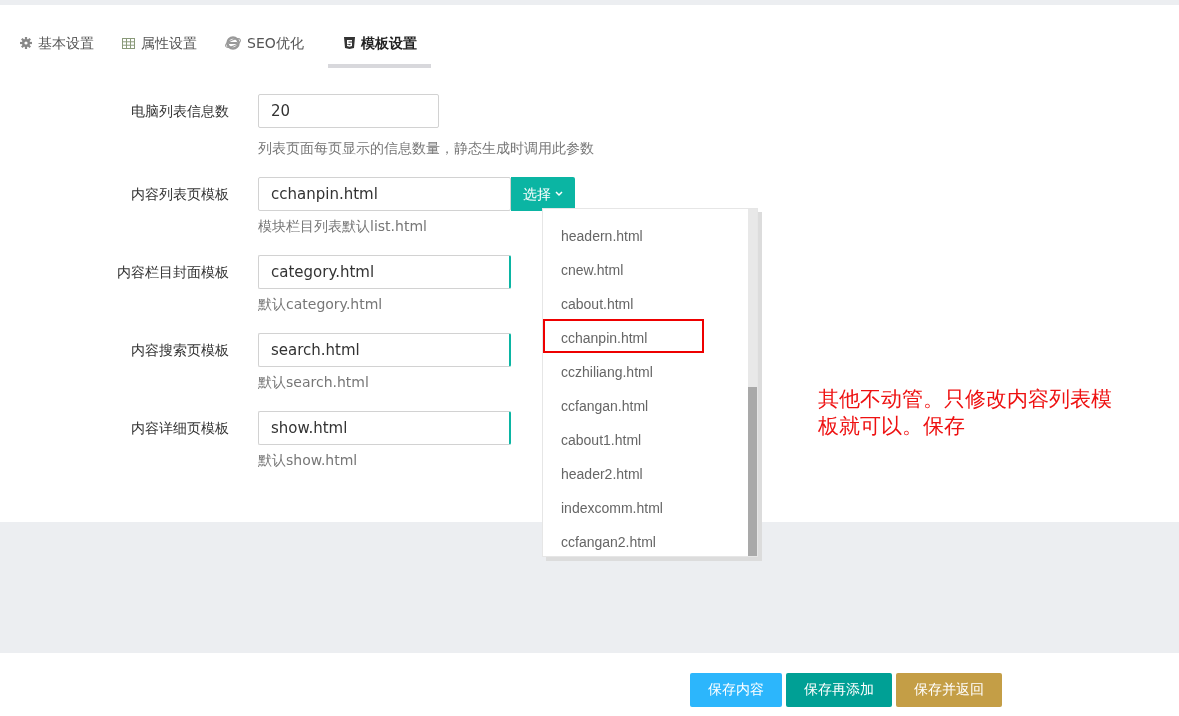 The image size is (1179, 716). Describe the element at coordinates (384, 194) in the screenshot. I see `input-field: cchanpin.html` at that location.